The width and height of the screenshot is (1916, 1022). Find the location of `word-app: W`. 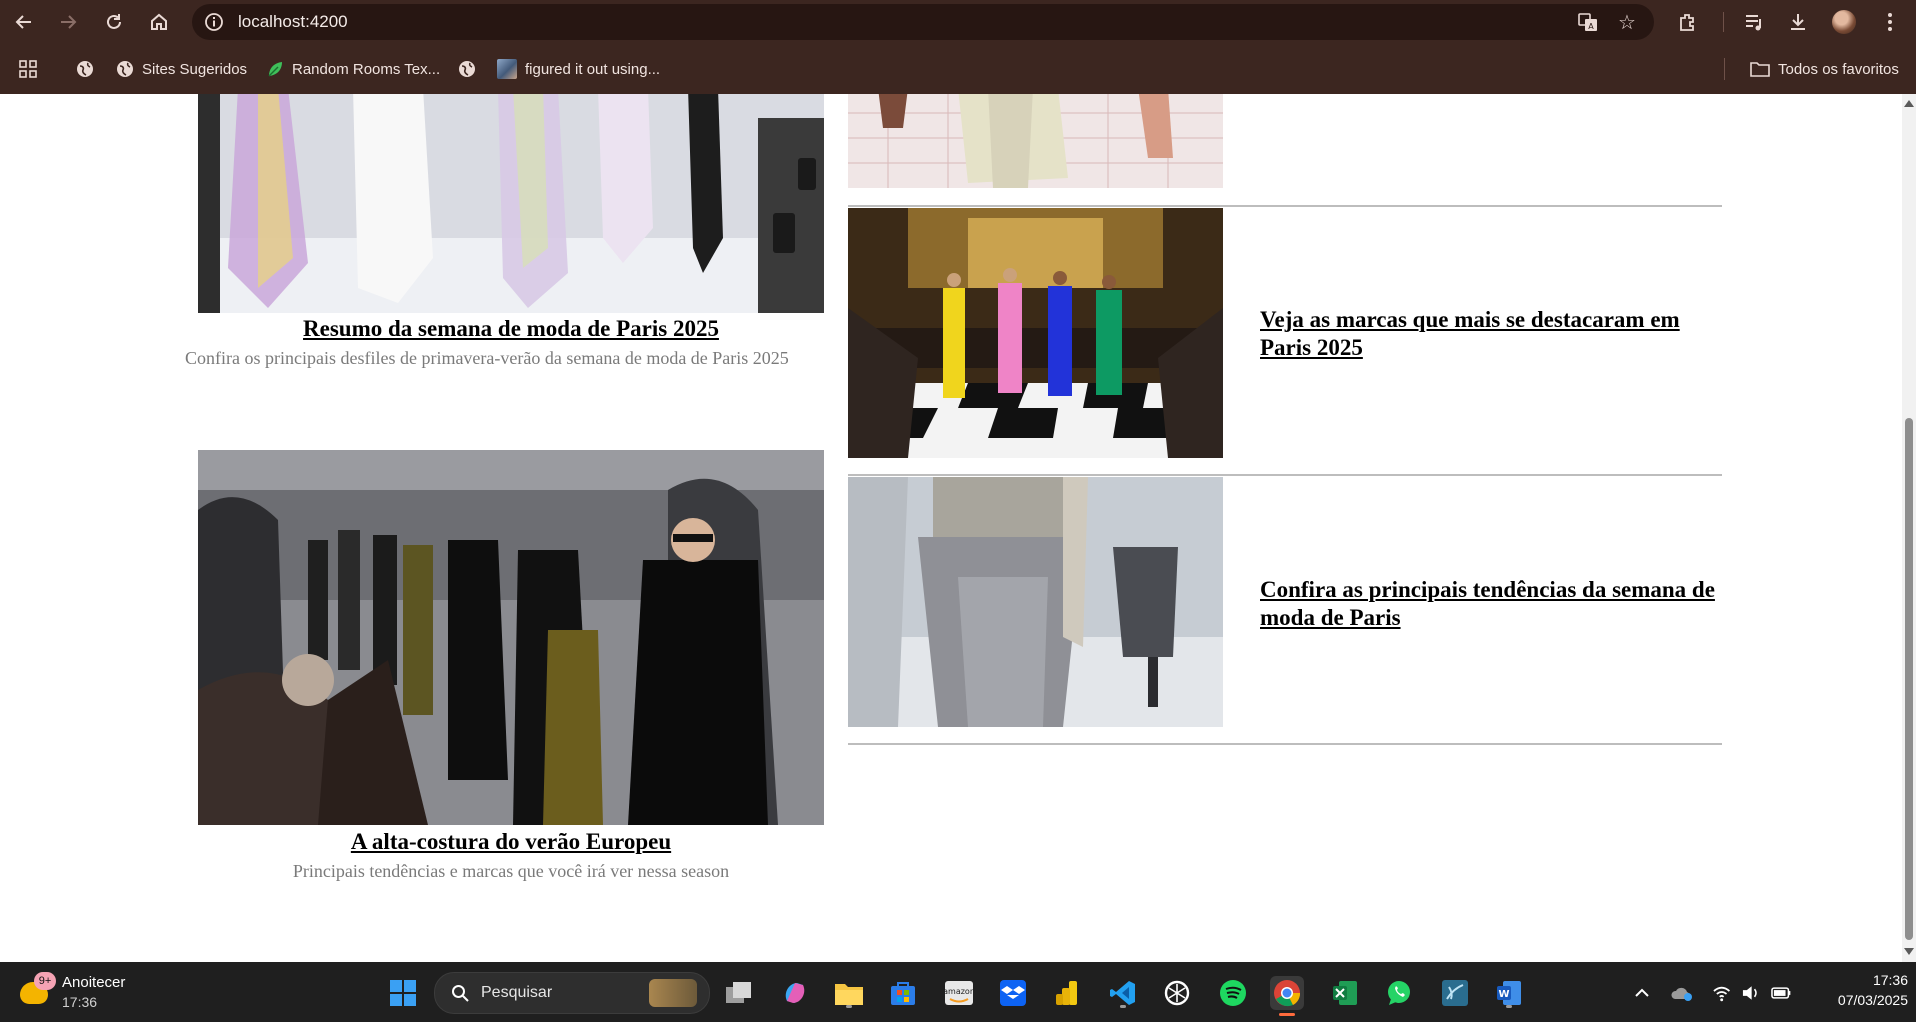

word-app: W is located at coordinates (1509, 993).